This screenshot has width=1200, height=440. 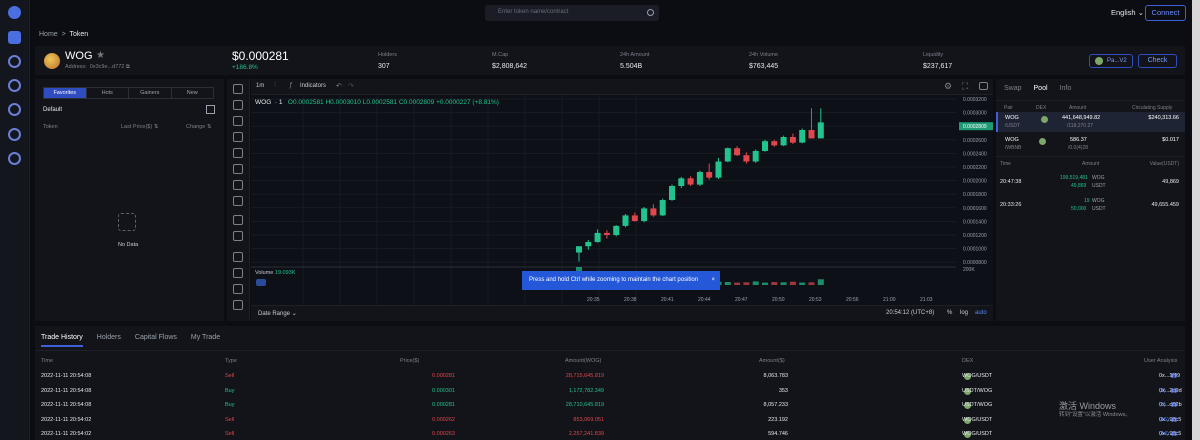 What do you see at coordinates (1127, 12) in the screenshot?
I see `language-select: English ⌄` at bounding box center [1127, 12].